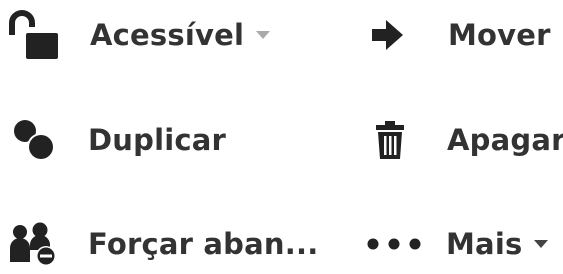  I want to click on arrow-right-icon, so click(388, 35).